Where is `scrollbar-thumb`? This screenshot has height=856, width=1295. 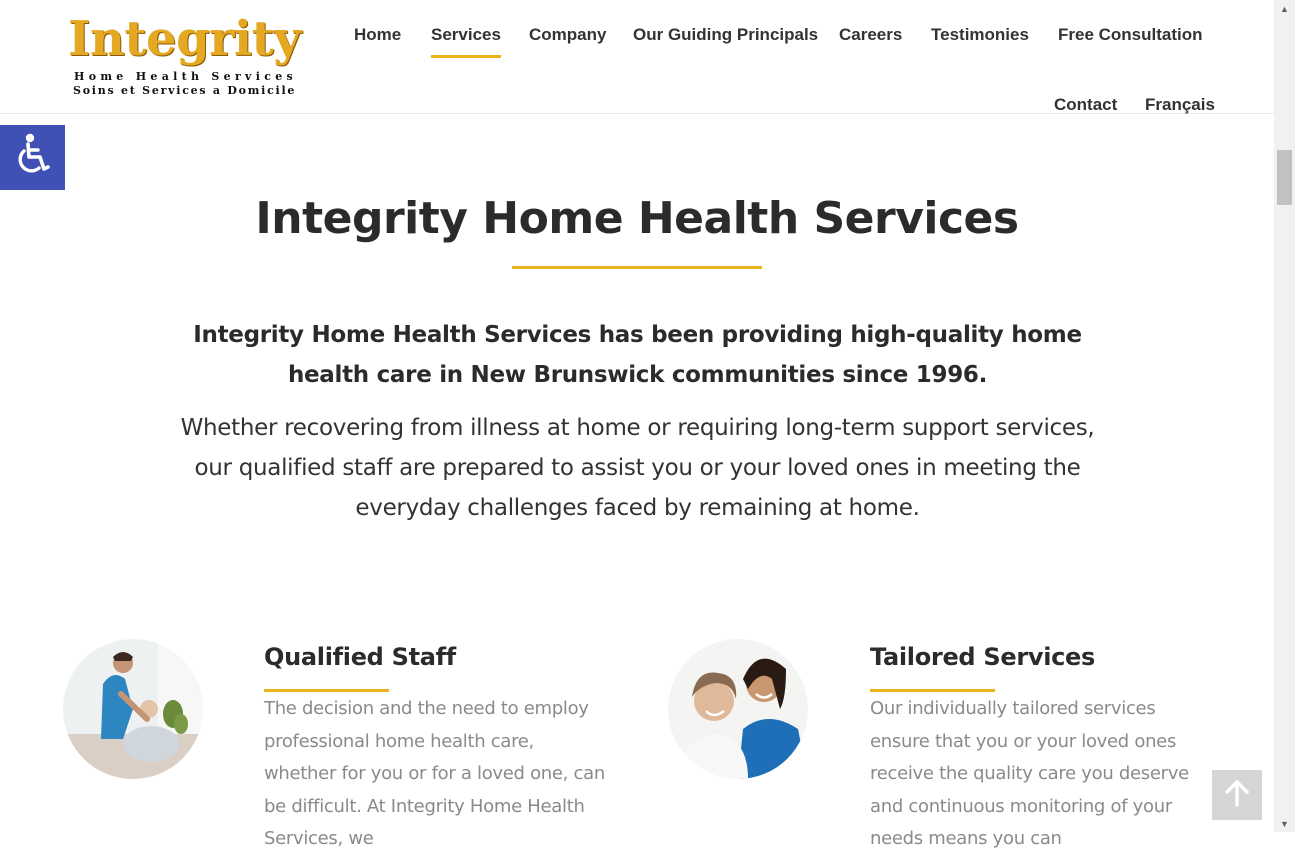 scrollbar-thumb is located at coordinates (1284, 177).